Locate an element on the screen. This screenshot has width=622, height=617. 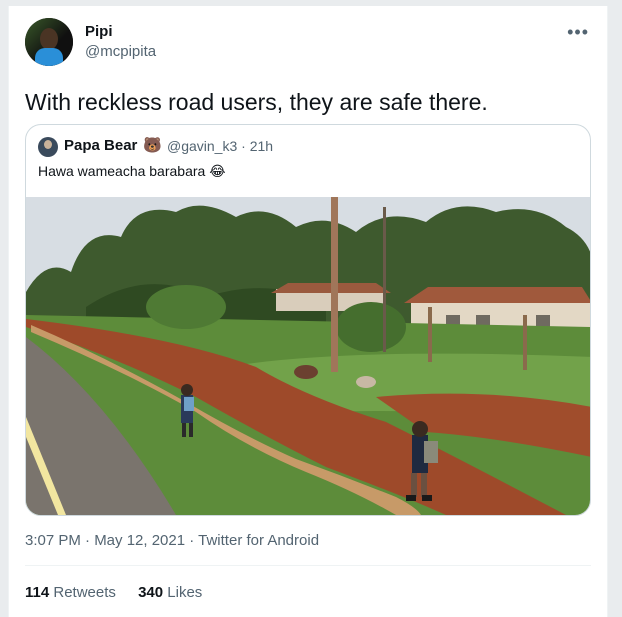
engagement-stats: 114 Retweets 340 Likes is located at coordinates (122, 592).